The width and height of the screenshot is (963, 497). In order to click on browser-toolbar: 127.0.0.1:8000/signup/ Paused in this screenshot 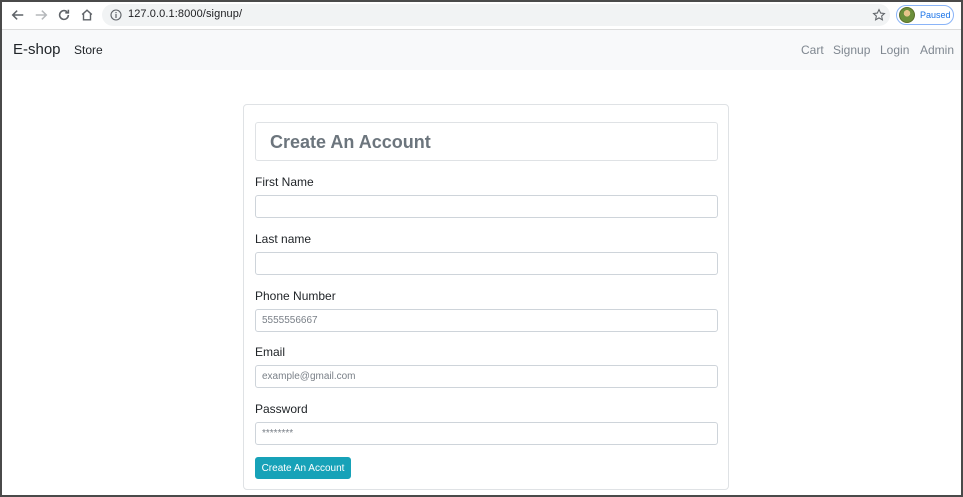, I will do `click(481, 15)`.